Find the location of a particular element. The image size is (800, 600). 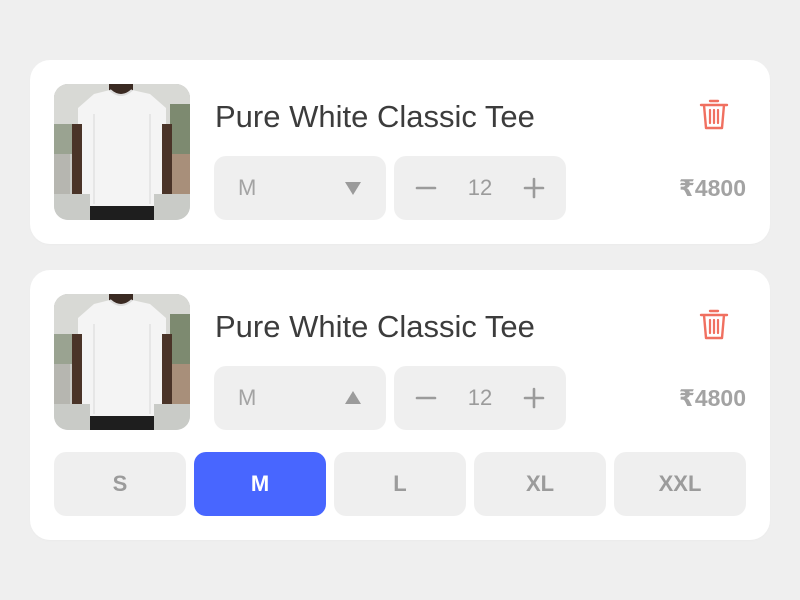

size-option-l: L is located at coordinates (400, 484).